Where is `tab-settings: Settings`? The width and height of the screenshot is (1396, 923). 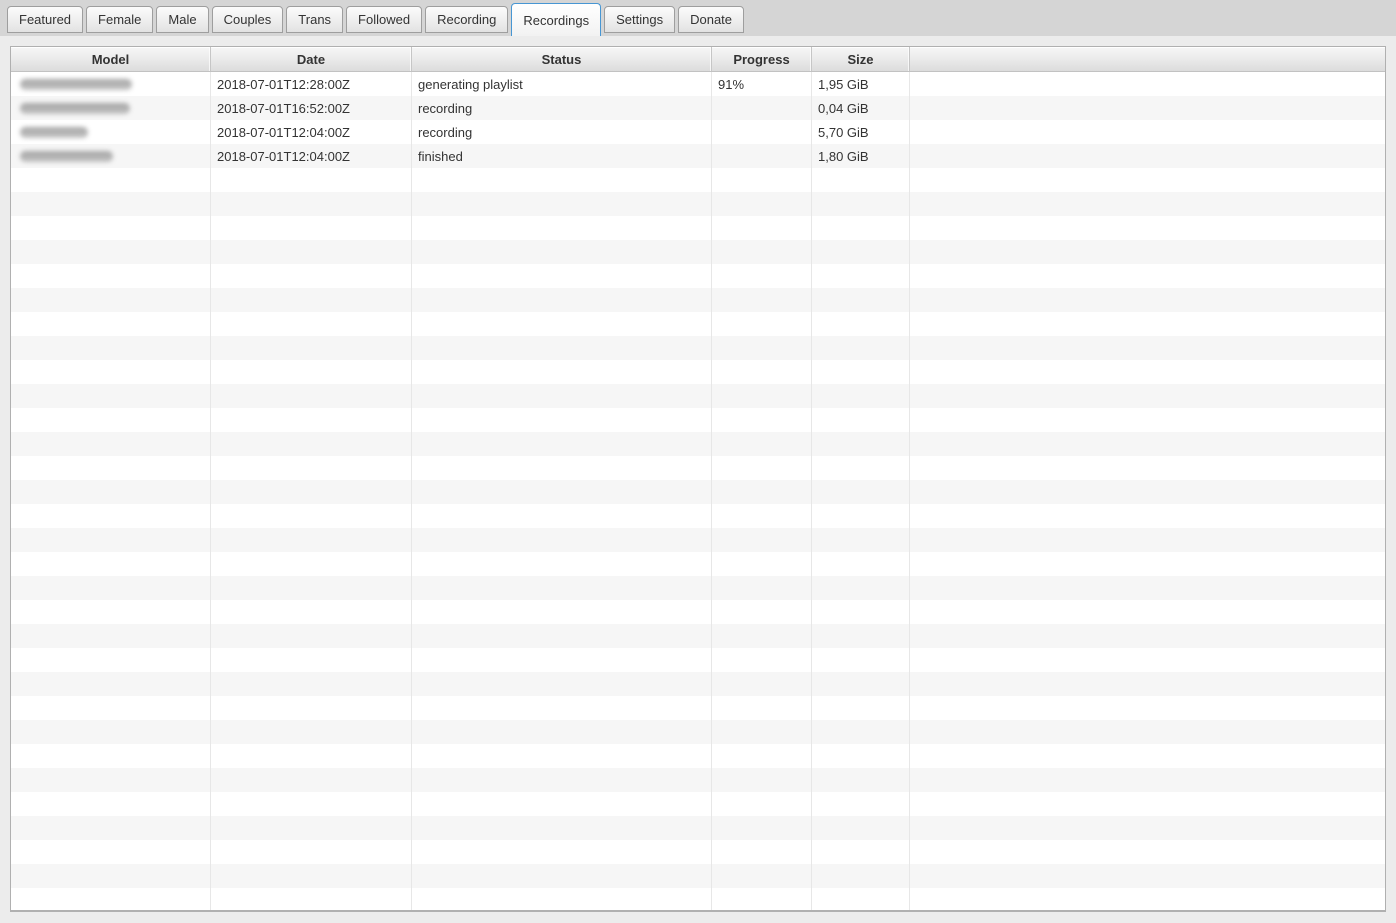
tab-settings: Settings is located at coordinates (640, 19).